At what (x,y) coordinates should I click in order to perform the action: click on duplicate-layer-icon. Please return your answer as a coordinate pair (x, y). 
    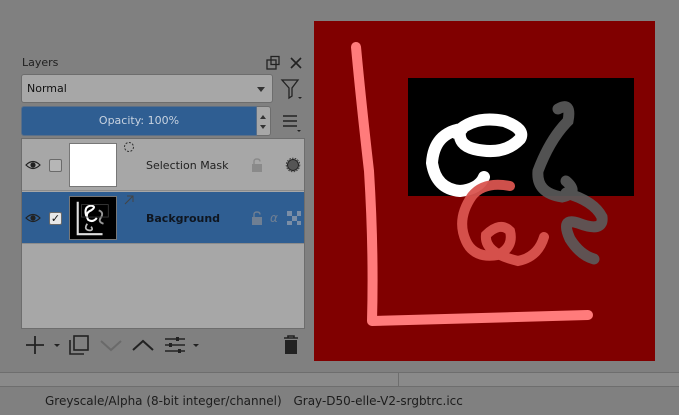
    Looking at the image, I should click on (79, 345).